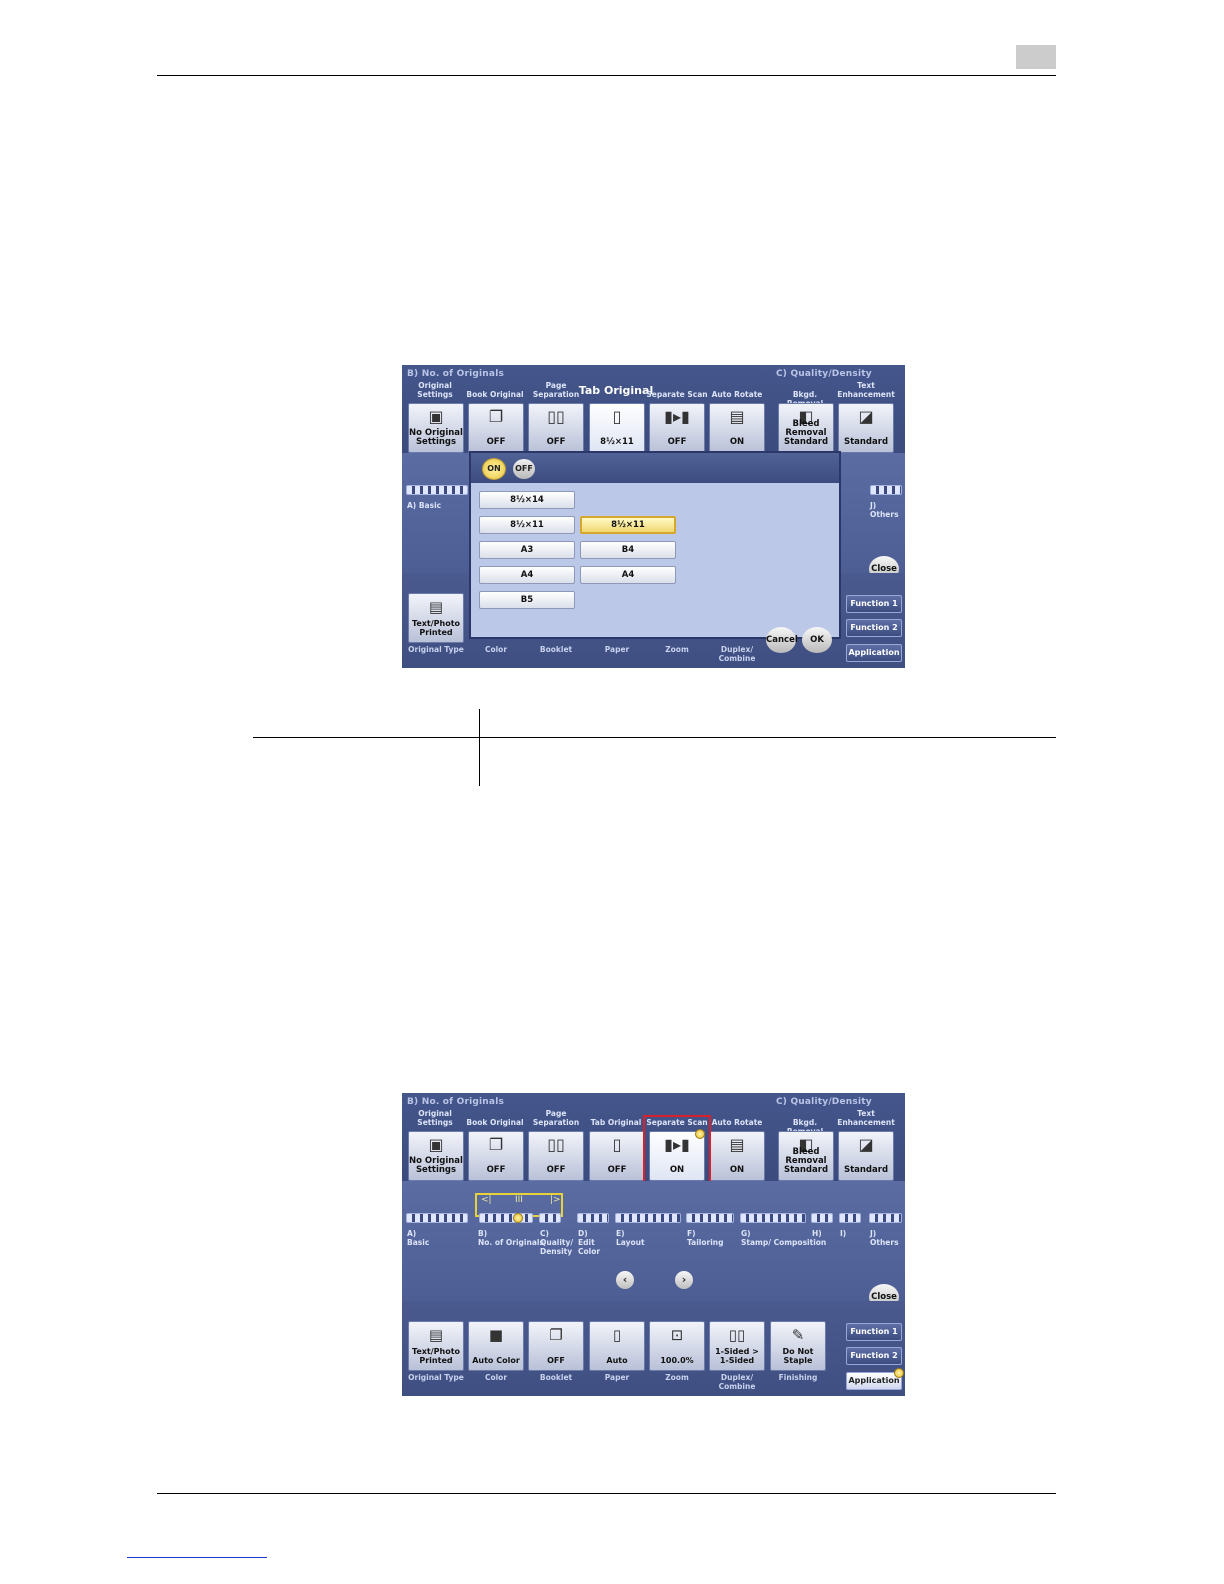 The height and width of the screenshot is (1584, 1224). Describe the element at coordinates (527, 550) in the screenshot. I see `paper-size-button: A3` at that location.